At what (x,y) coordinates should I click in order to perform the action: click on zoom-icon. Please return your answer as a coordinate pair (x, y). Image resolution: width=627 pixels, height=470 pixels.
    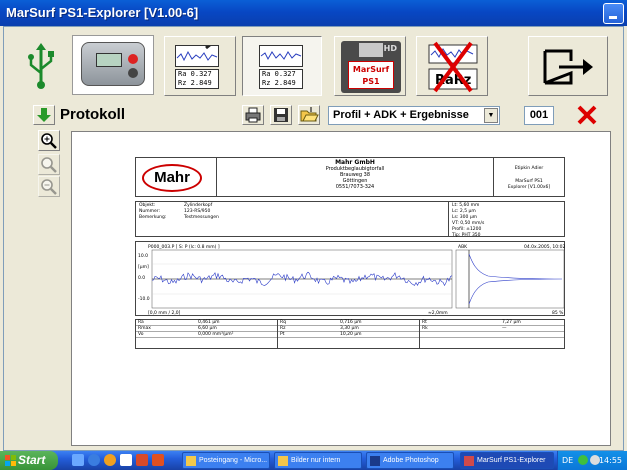
    Looking at the image, I should click on (49, 165).